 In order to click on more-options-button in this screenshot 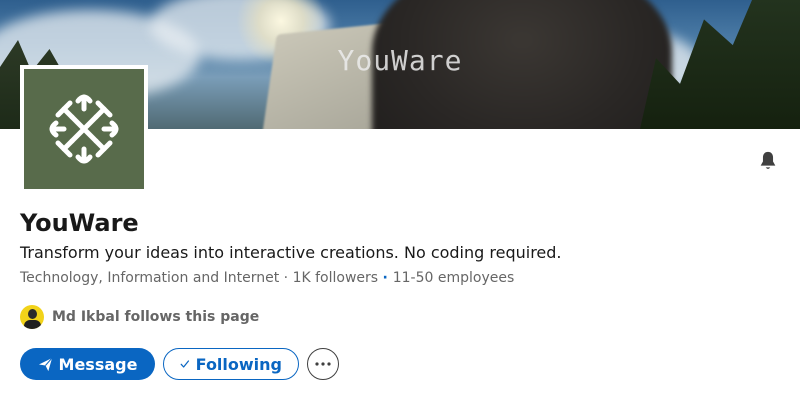, I will do `click(323, 364)`.